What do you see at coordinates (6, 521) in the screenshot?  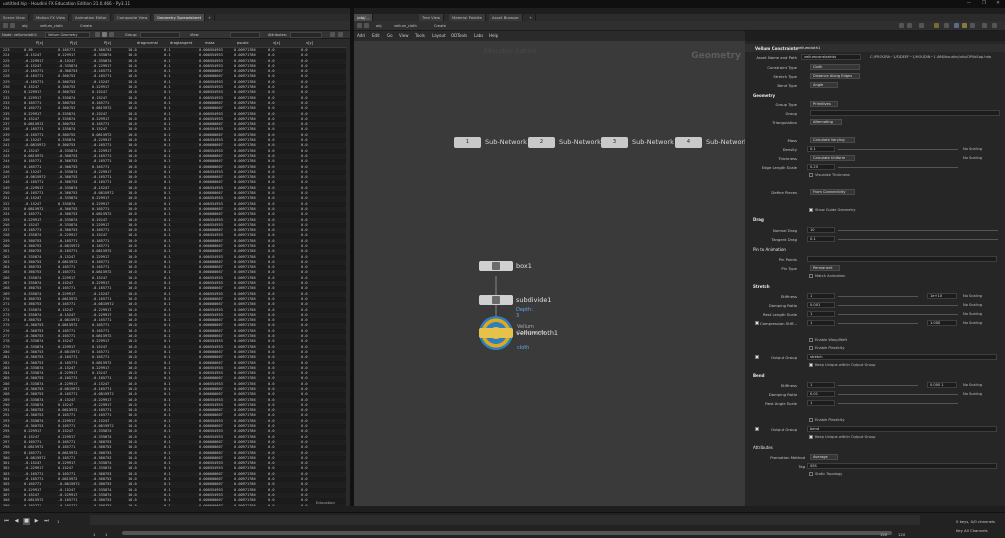 I see `jump-start-button: ⏮` at bounding box center [6, 521].